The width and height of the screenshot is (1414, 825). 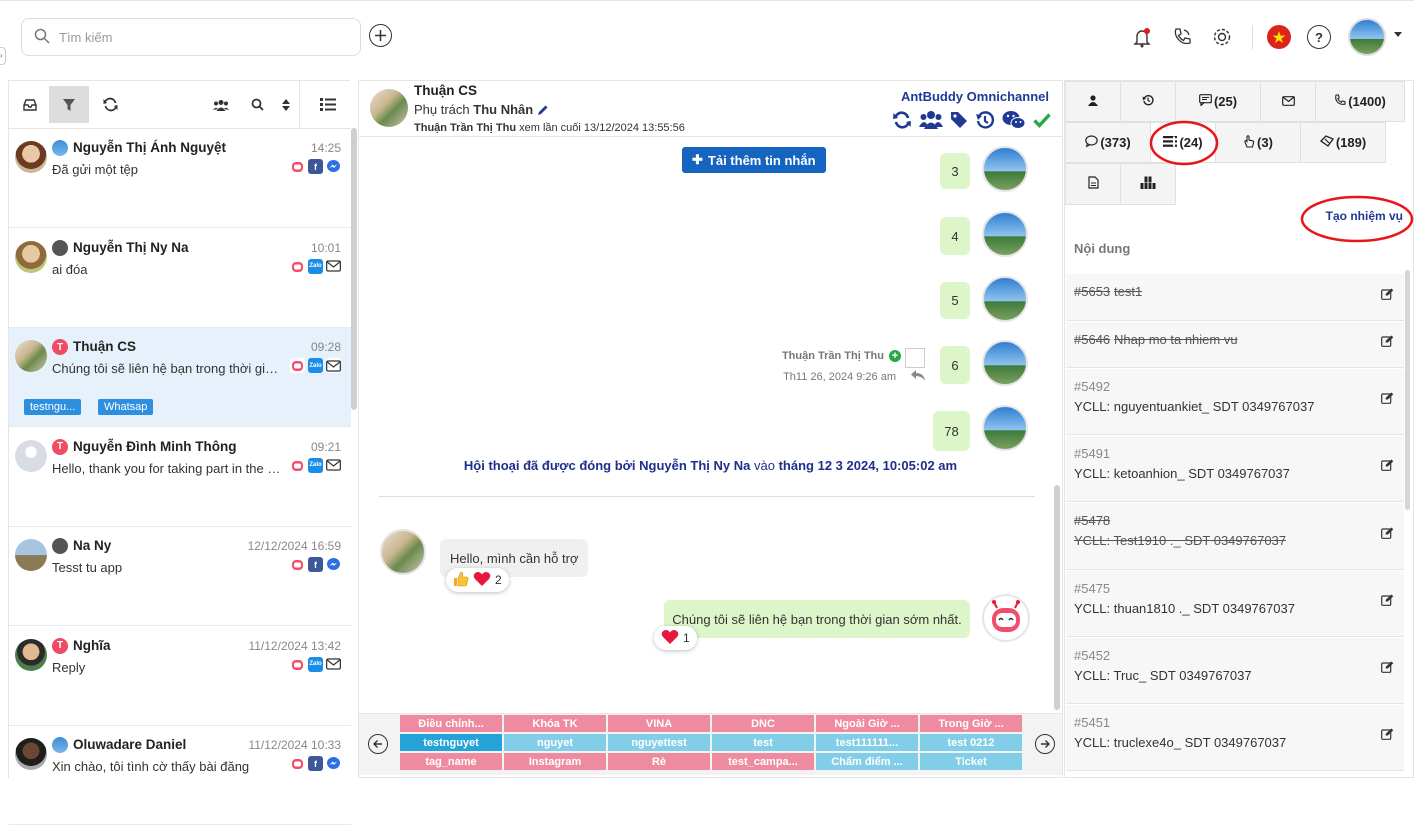 I want to click on history-icon, so click(x=985, y=121).